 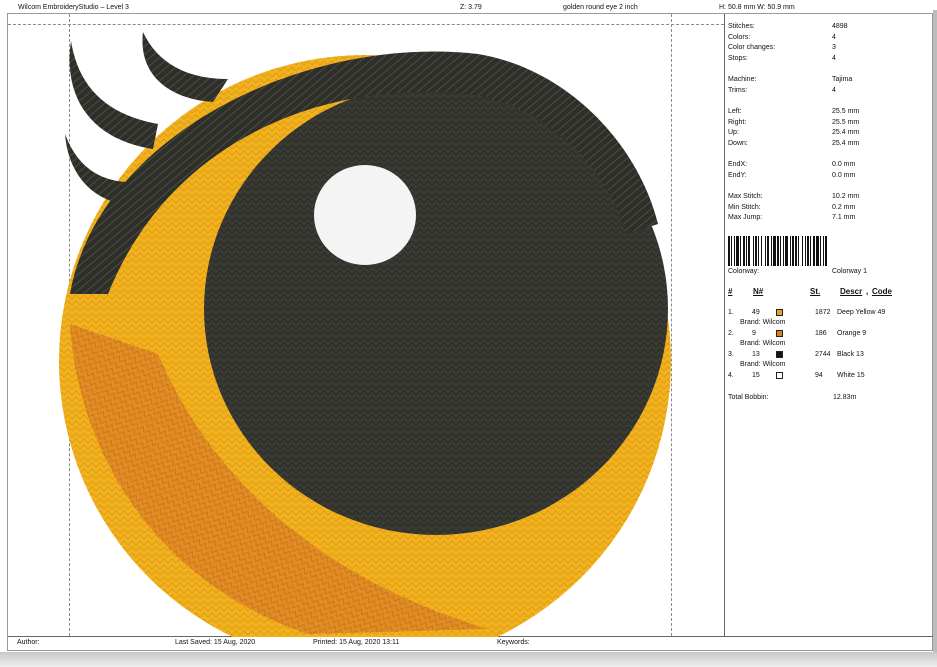 I want to click on thread-description: Orange 9, so click(x=852, y=333).